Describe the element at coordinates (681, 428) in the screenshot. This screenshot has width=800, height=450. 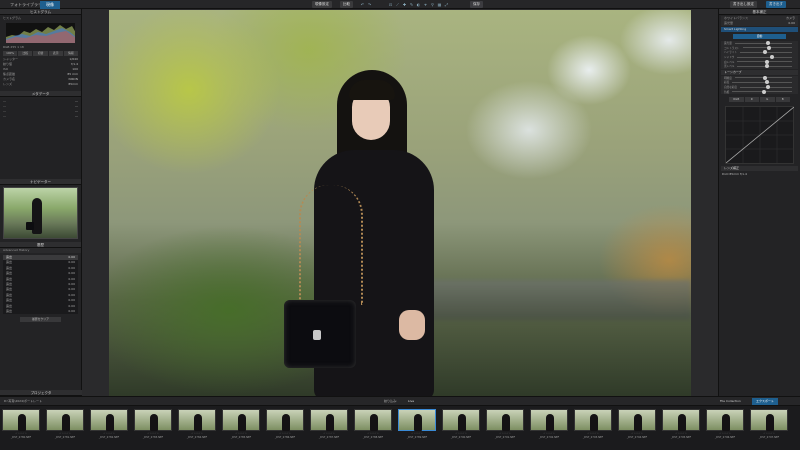
I see `film-thumbnail: ☆☆☆☆☆ _DST_2795.NEF` at that location.